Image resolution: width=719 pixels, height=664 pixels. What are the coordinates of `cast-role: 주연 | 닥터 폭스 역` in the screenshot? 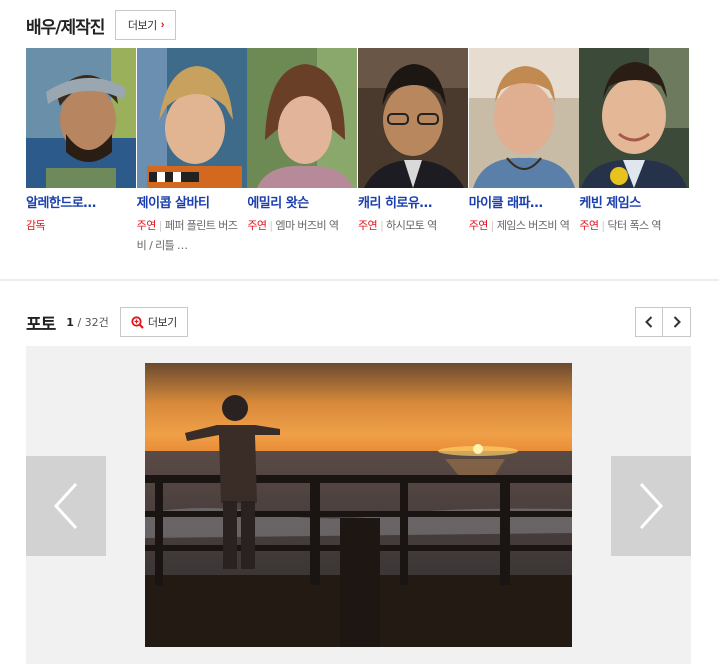 It's located at (620, 225).